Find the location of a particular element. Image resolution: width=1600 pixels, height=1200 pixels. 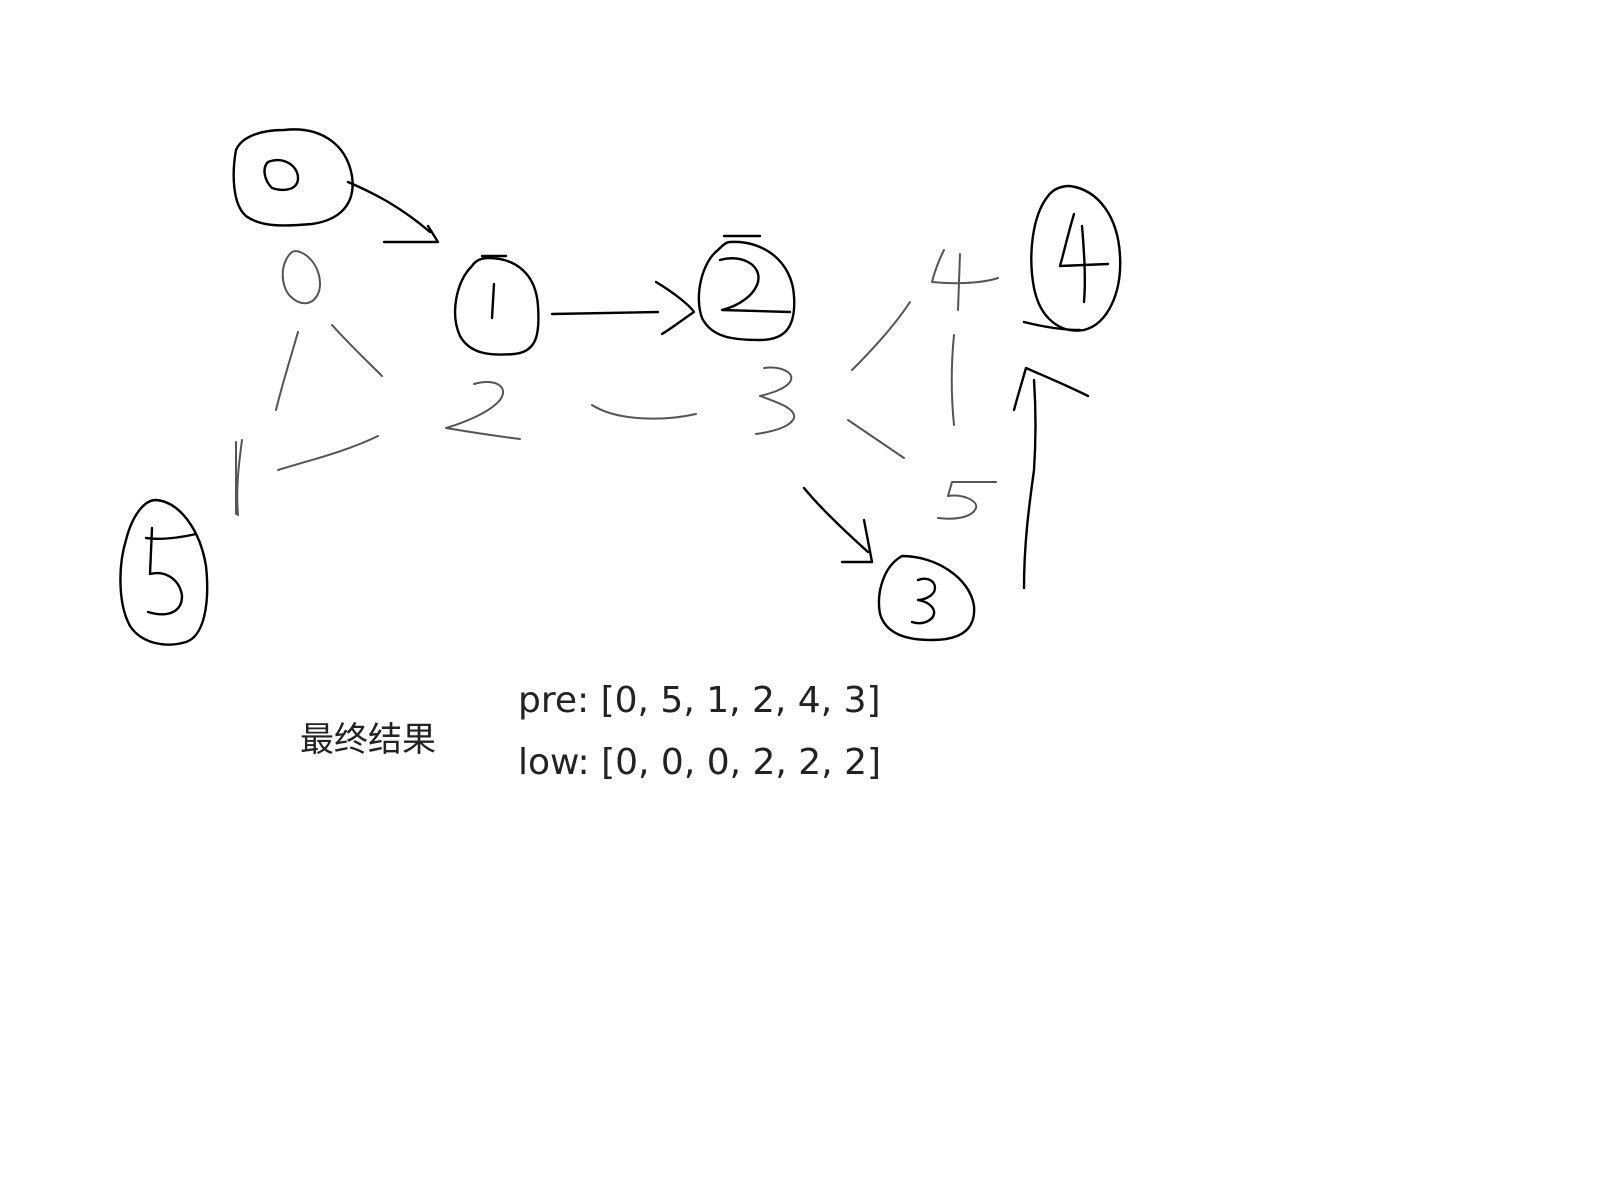

order-label-4b is located at coordinates (959, 282).